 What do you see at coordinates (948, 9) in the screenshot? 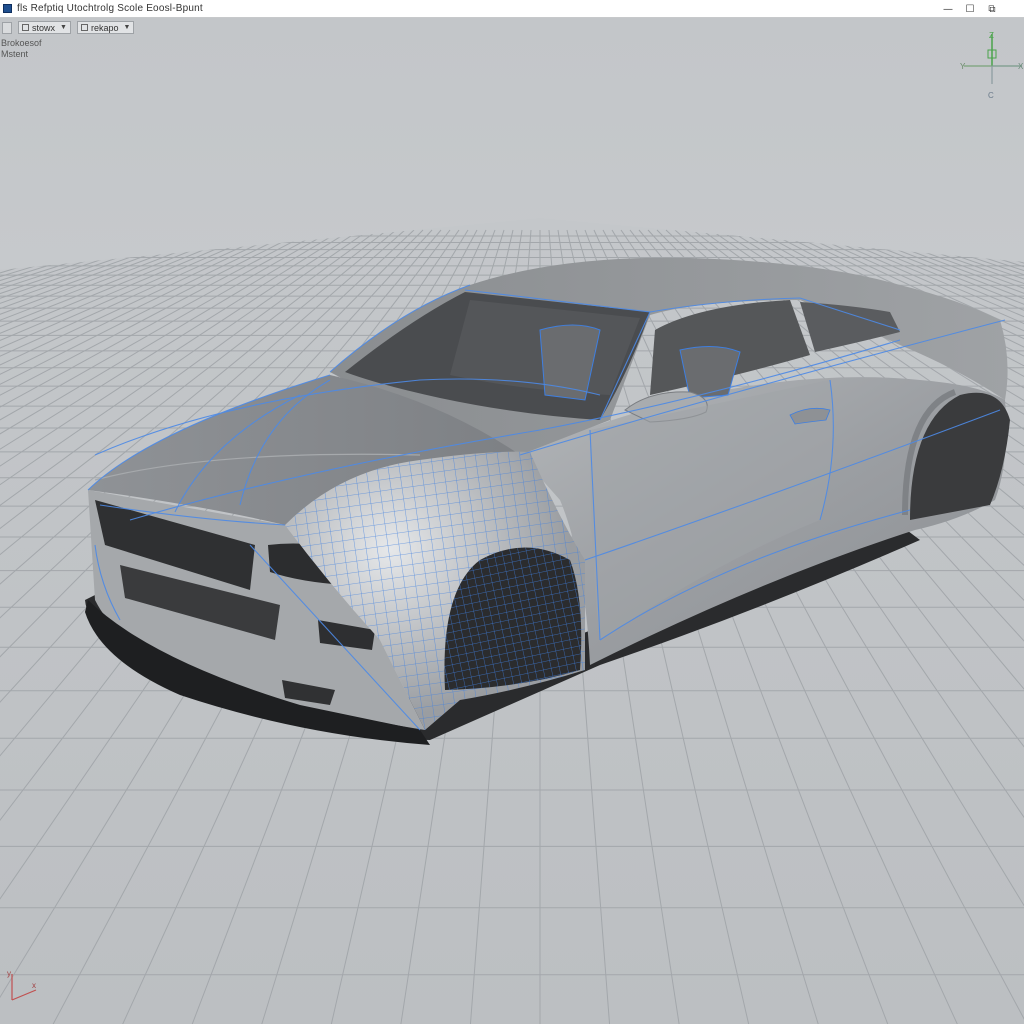
I see `minimize-button: —` at bounding box center [948, 9].